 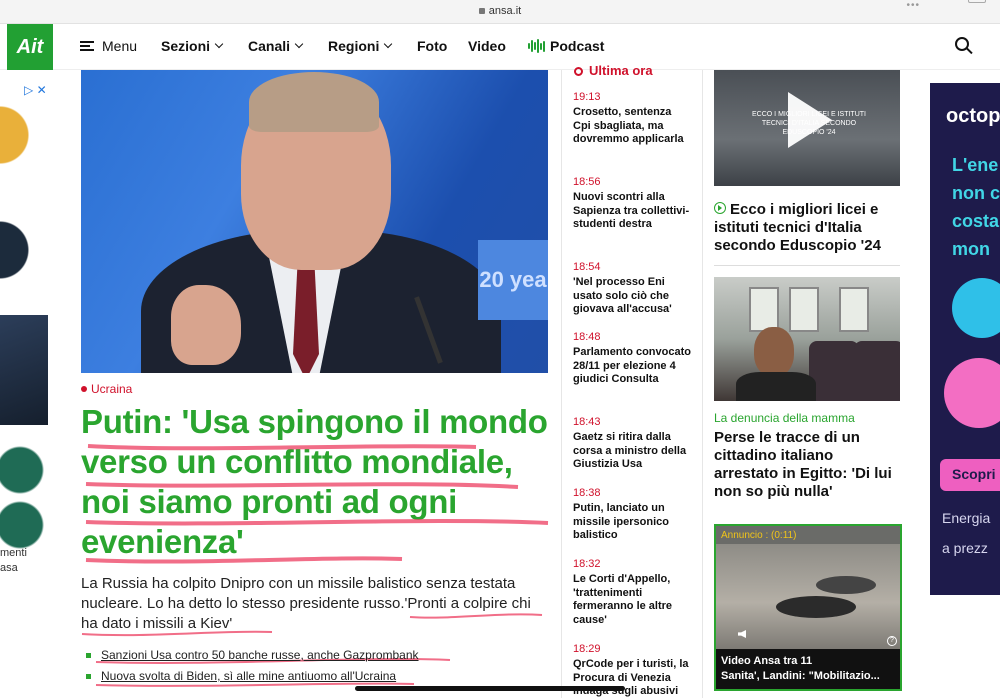 What do you see at coordinates (490, 688) in the screenshot?
I see `home-indicator` at bounding box center [490, 688].